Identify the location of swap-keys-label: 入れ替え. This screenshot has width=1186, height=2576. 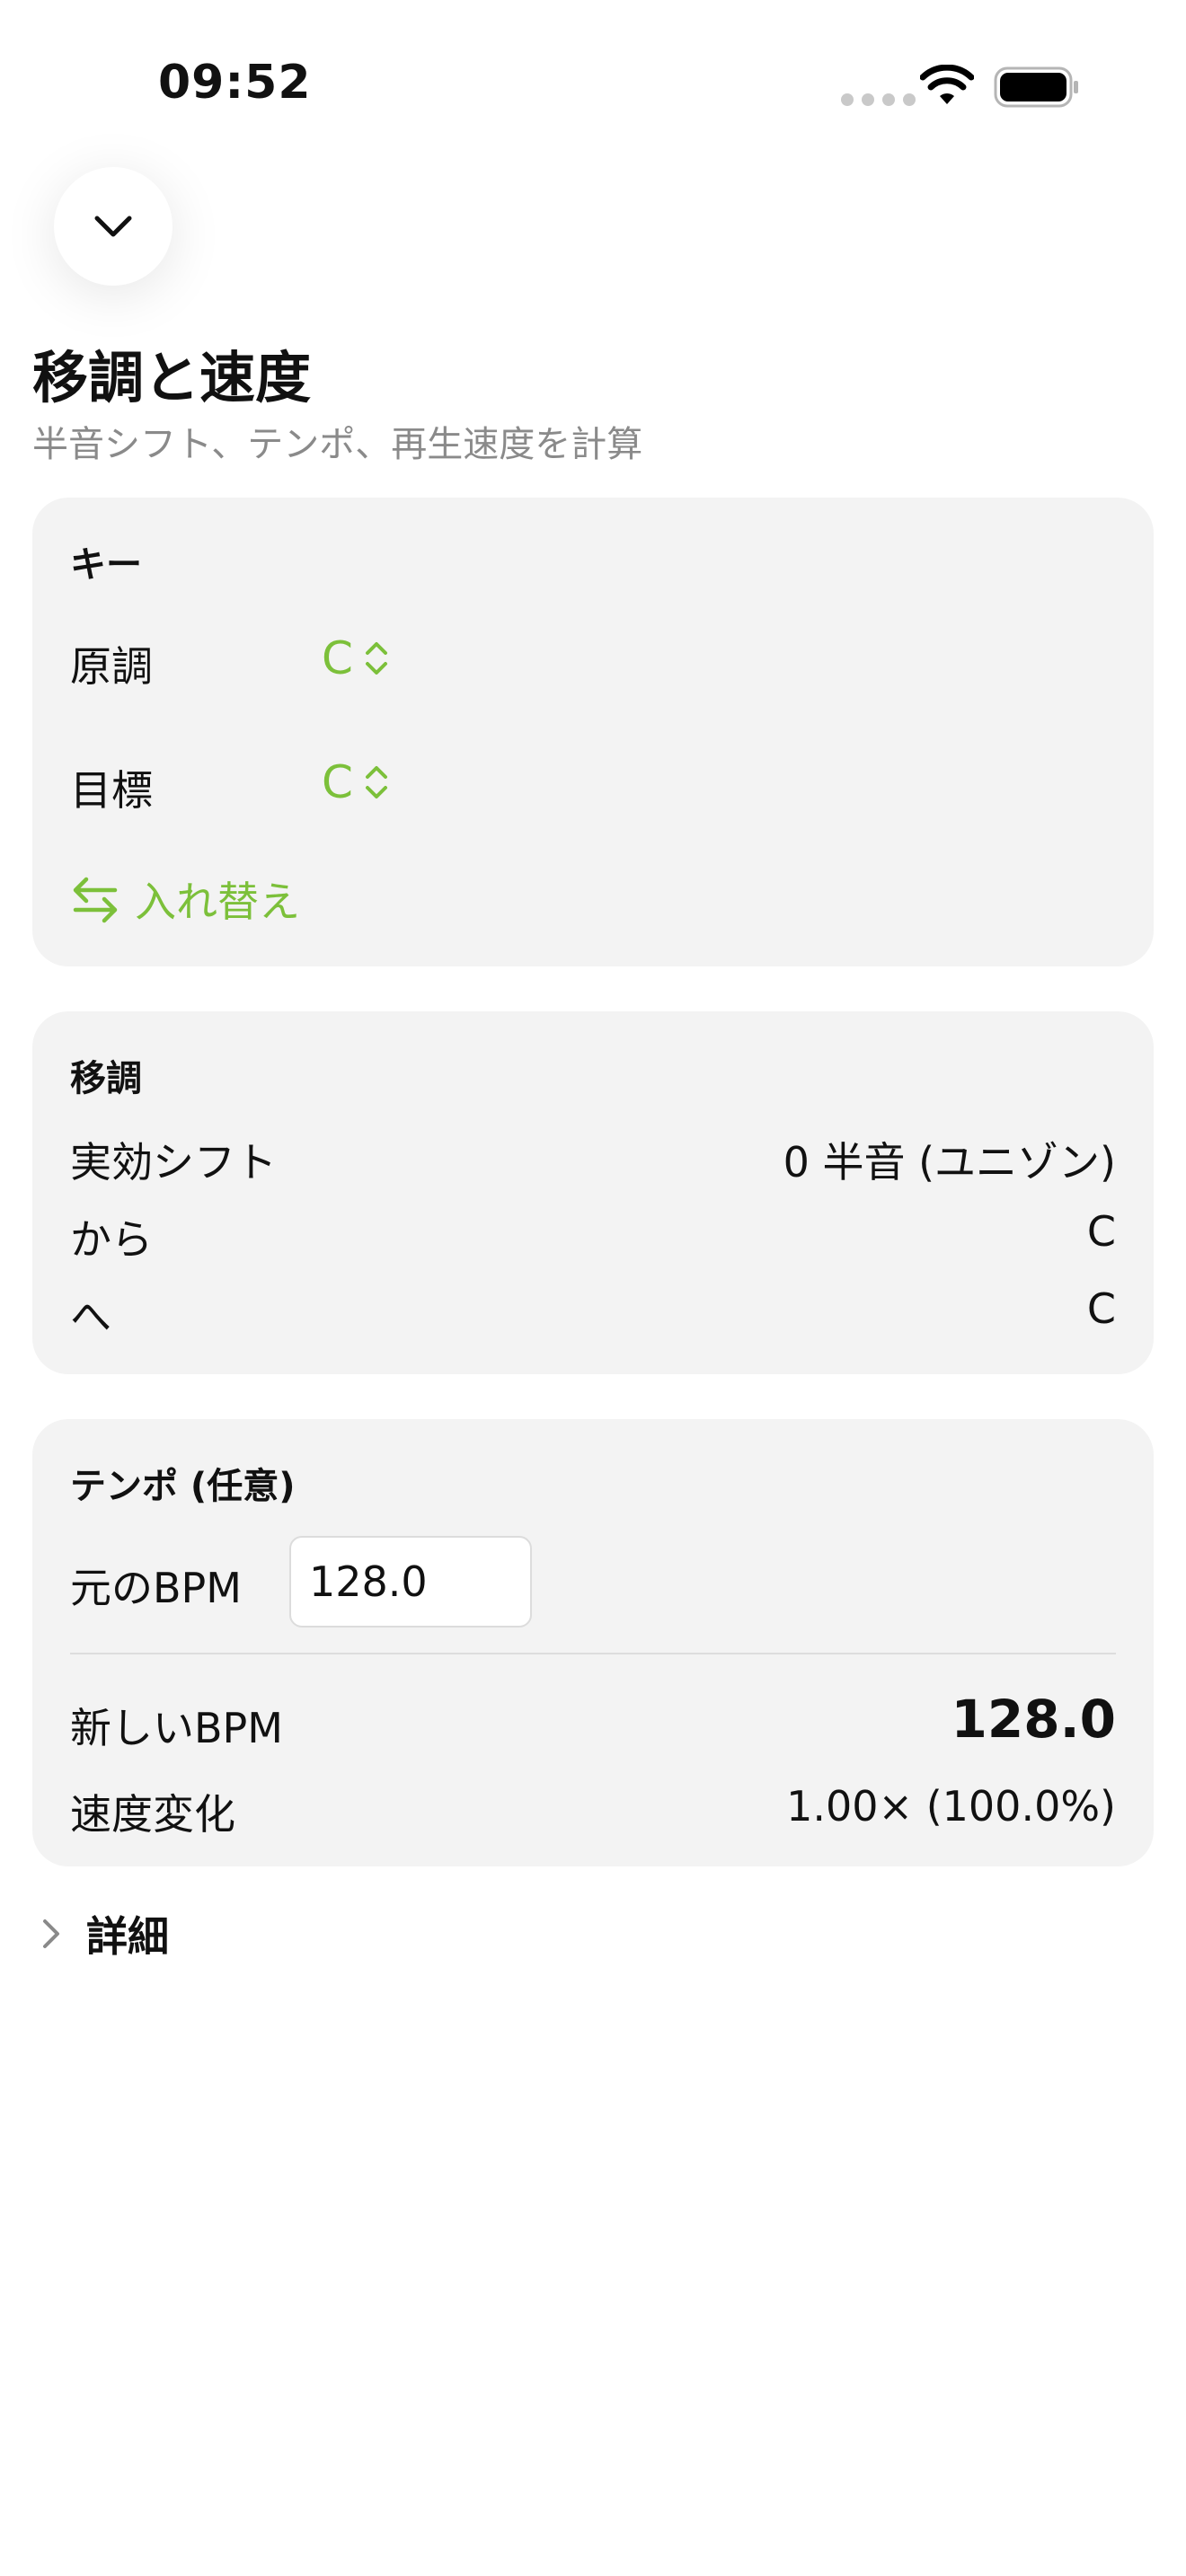
(217, 902).